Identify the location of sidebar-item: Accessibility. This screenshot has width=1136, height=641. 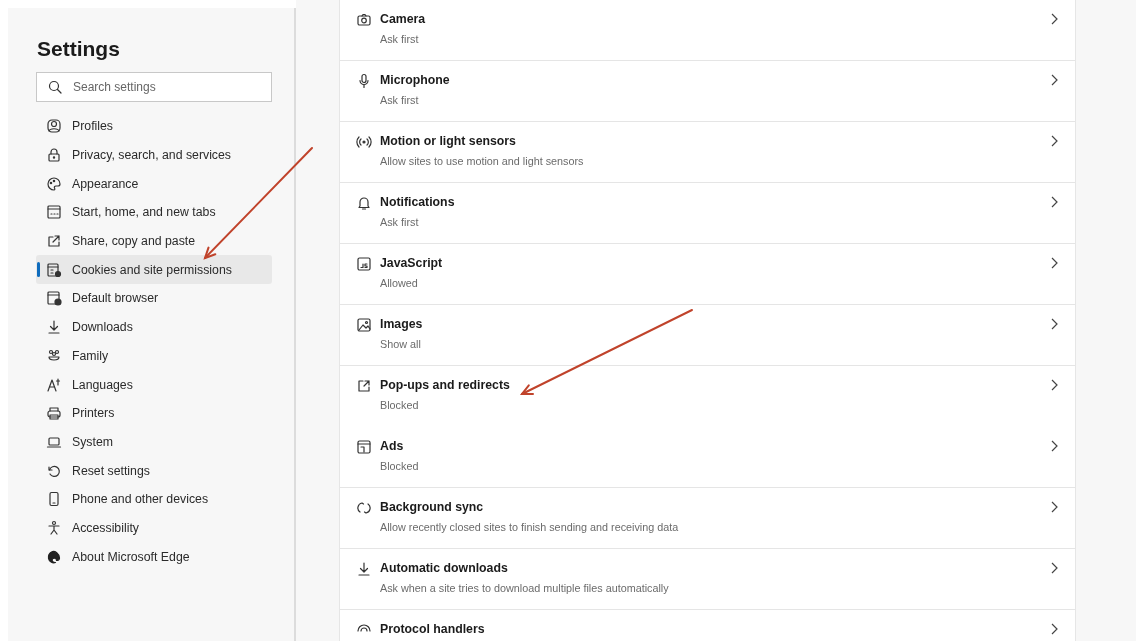
(154, 528).